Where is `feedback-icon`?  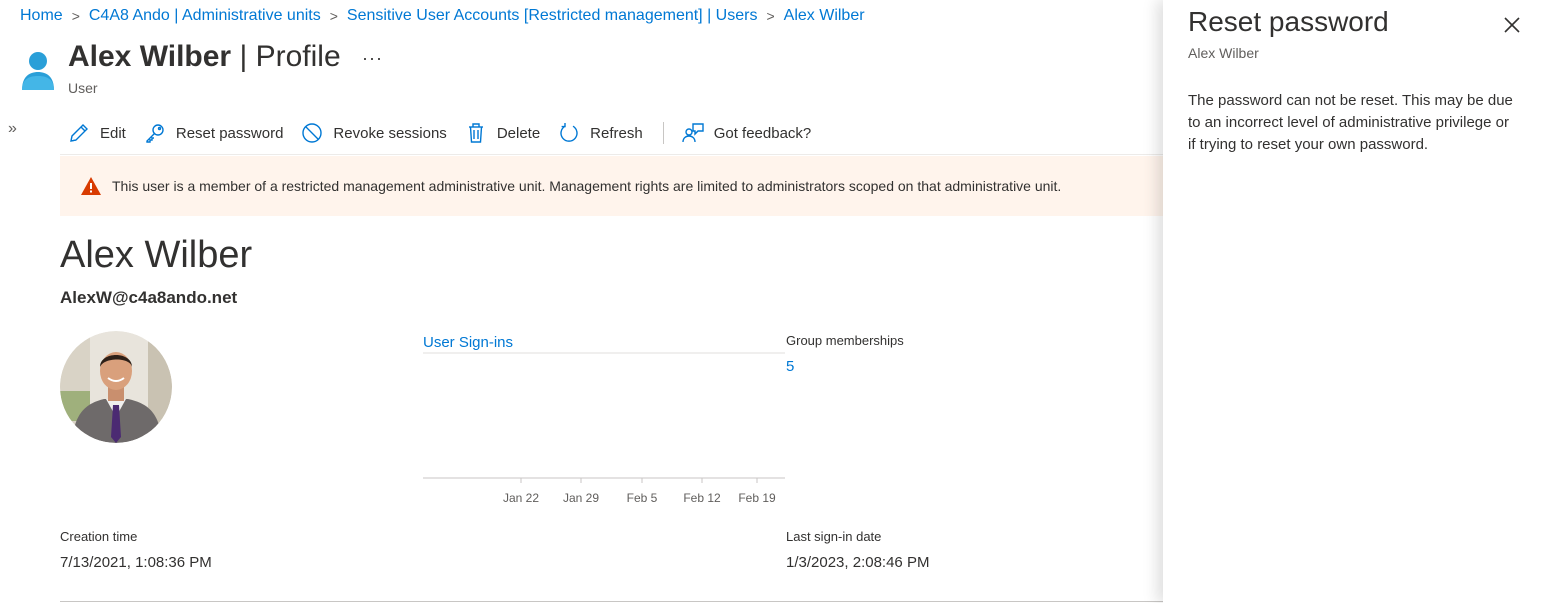 feedback-icon is located at coordinates (693, 133).